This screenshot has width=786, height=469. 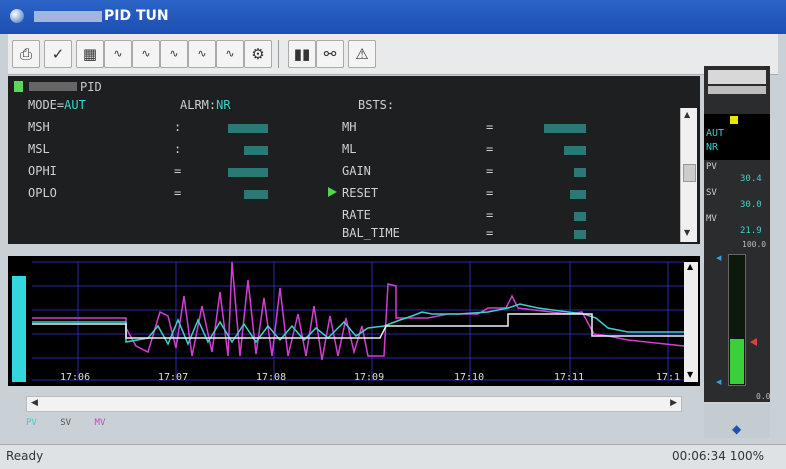 I want to click on trend-hscroll: ◀ ▶, so click(x=354, y=404).